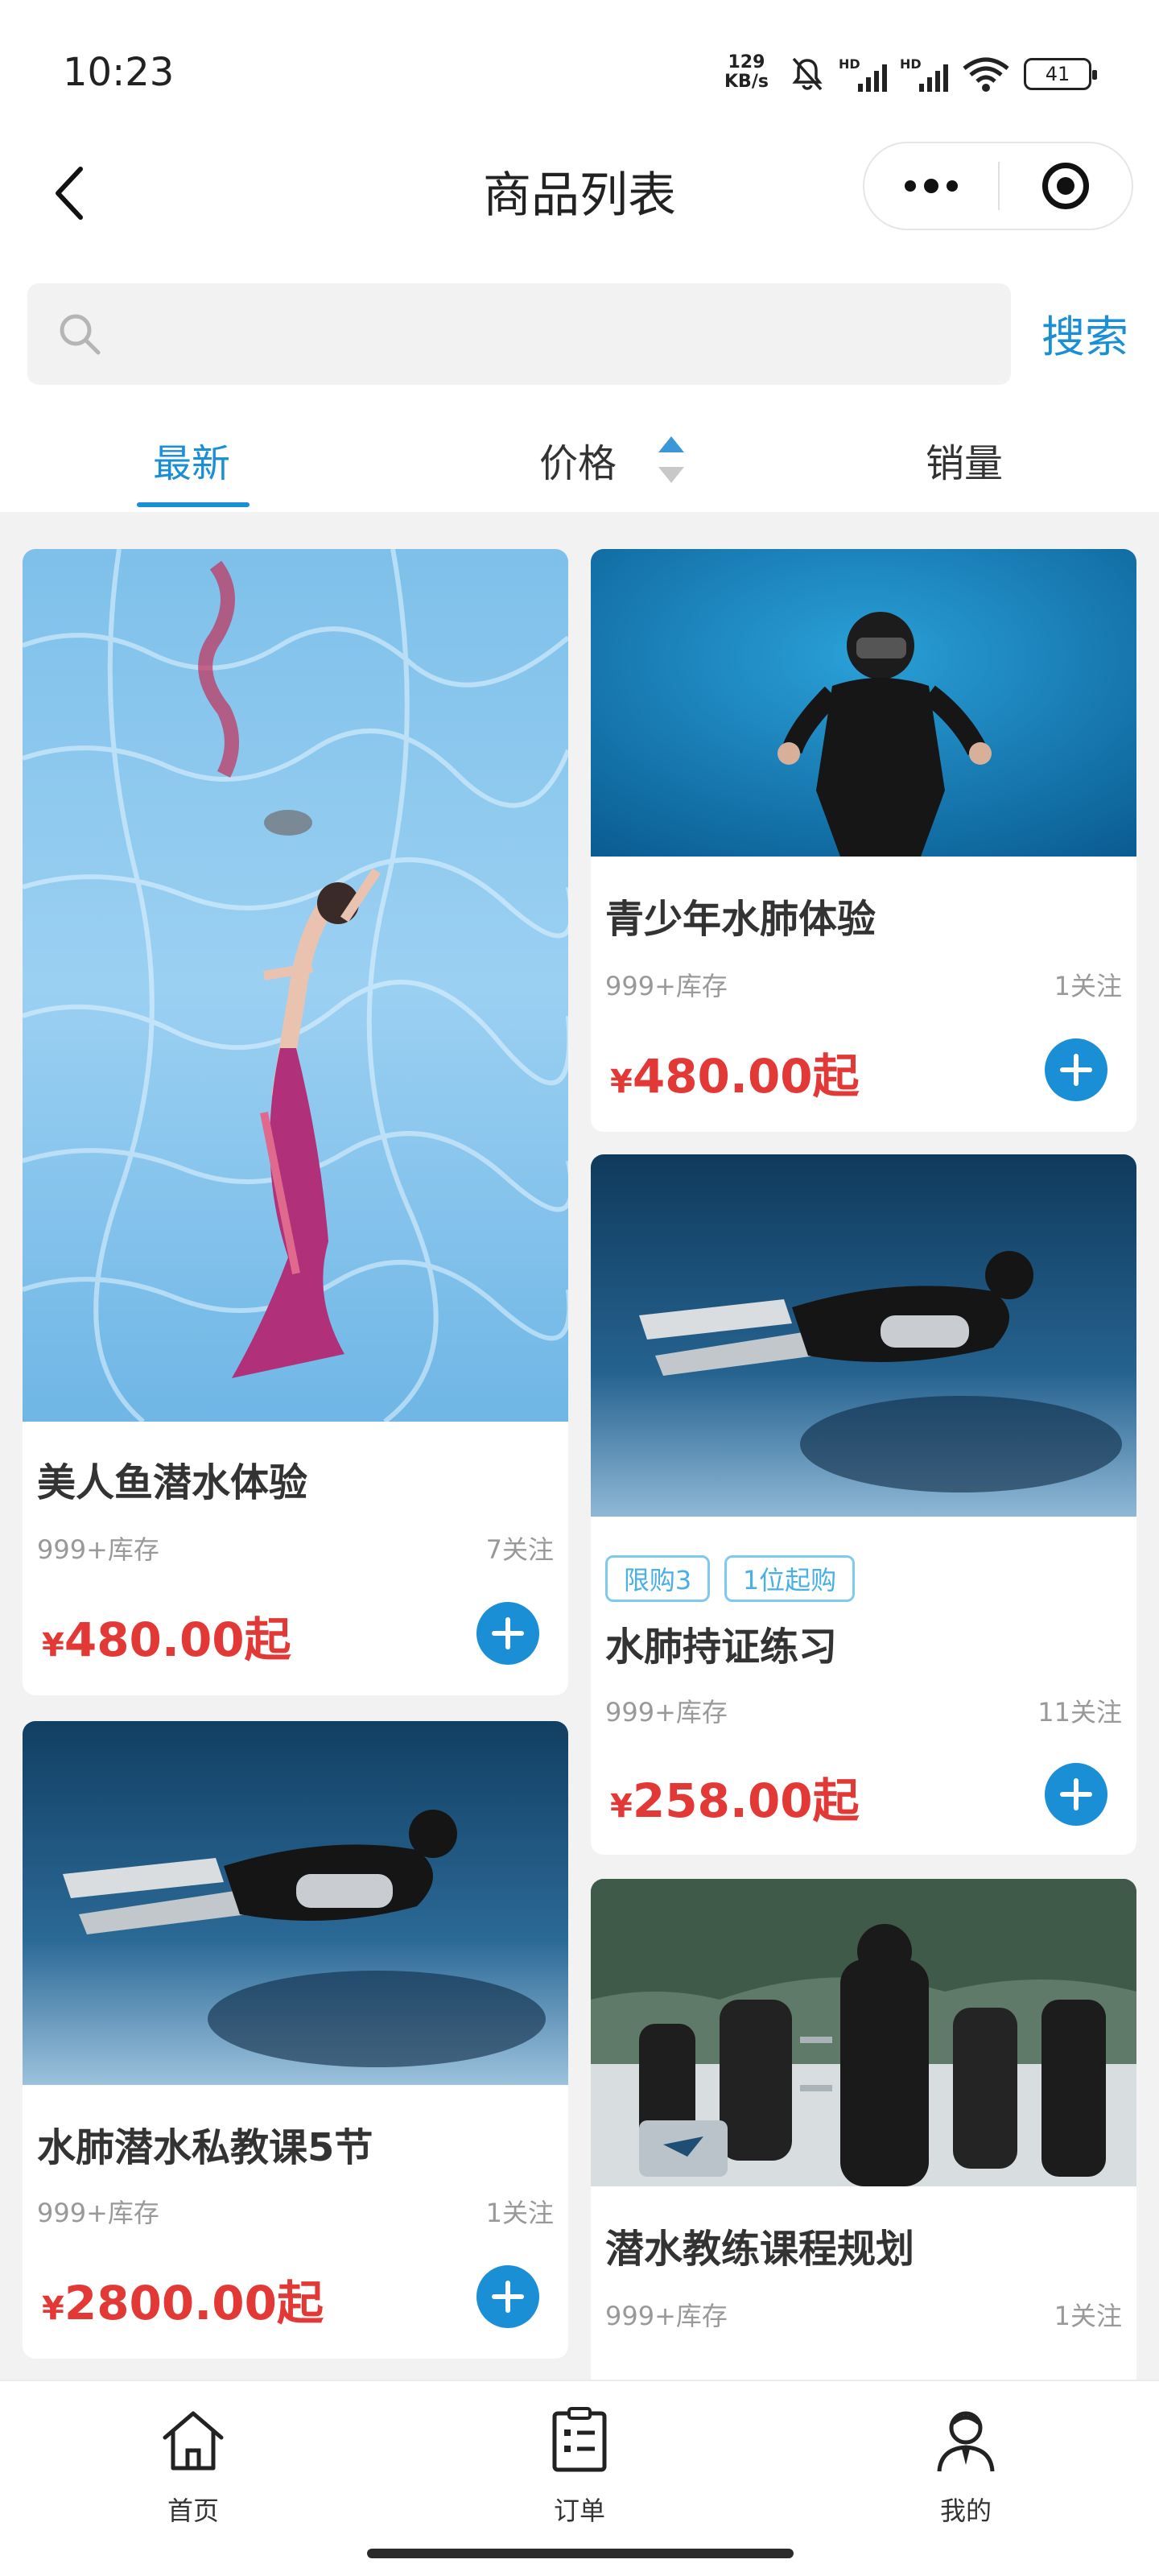 The image size is (1159, 2576). Describe the element at coordinates (579, 2511) in the screenshot. I see `tabbar-label: 订单` at that location.